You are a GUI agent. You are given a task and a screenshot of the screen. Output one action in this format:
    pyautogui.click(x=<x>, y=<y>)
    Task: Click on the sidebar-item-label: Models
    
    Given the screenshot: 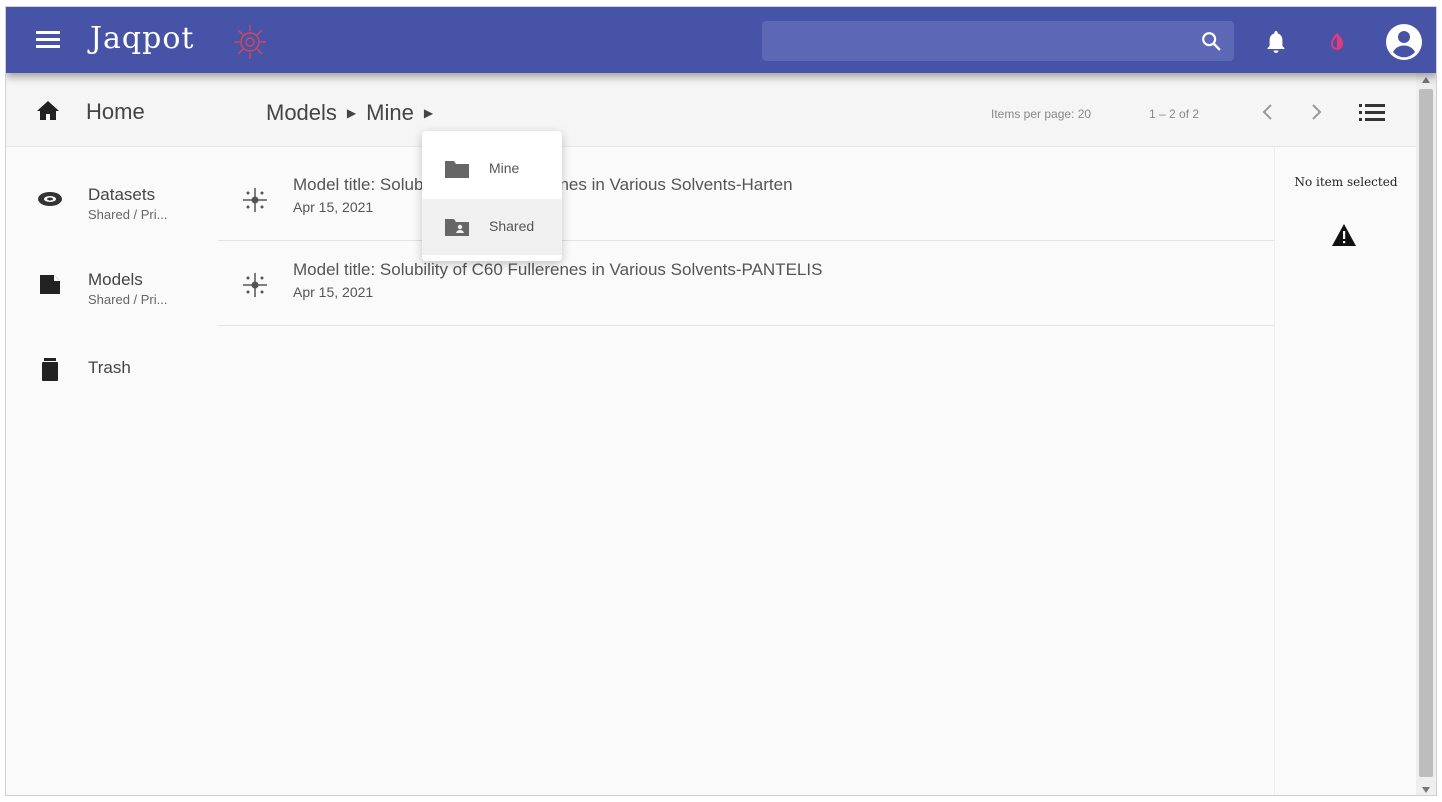 What is the action you would take?
    pyautogui.click(x=115, y=279)
    